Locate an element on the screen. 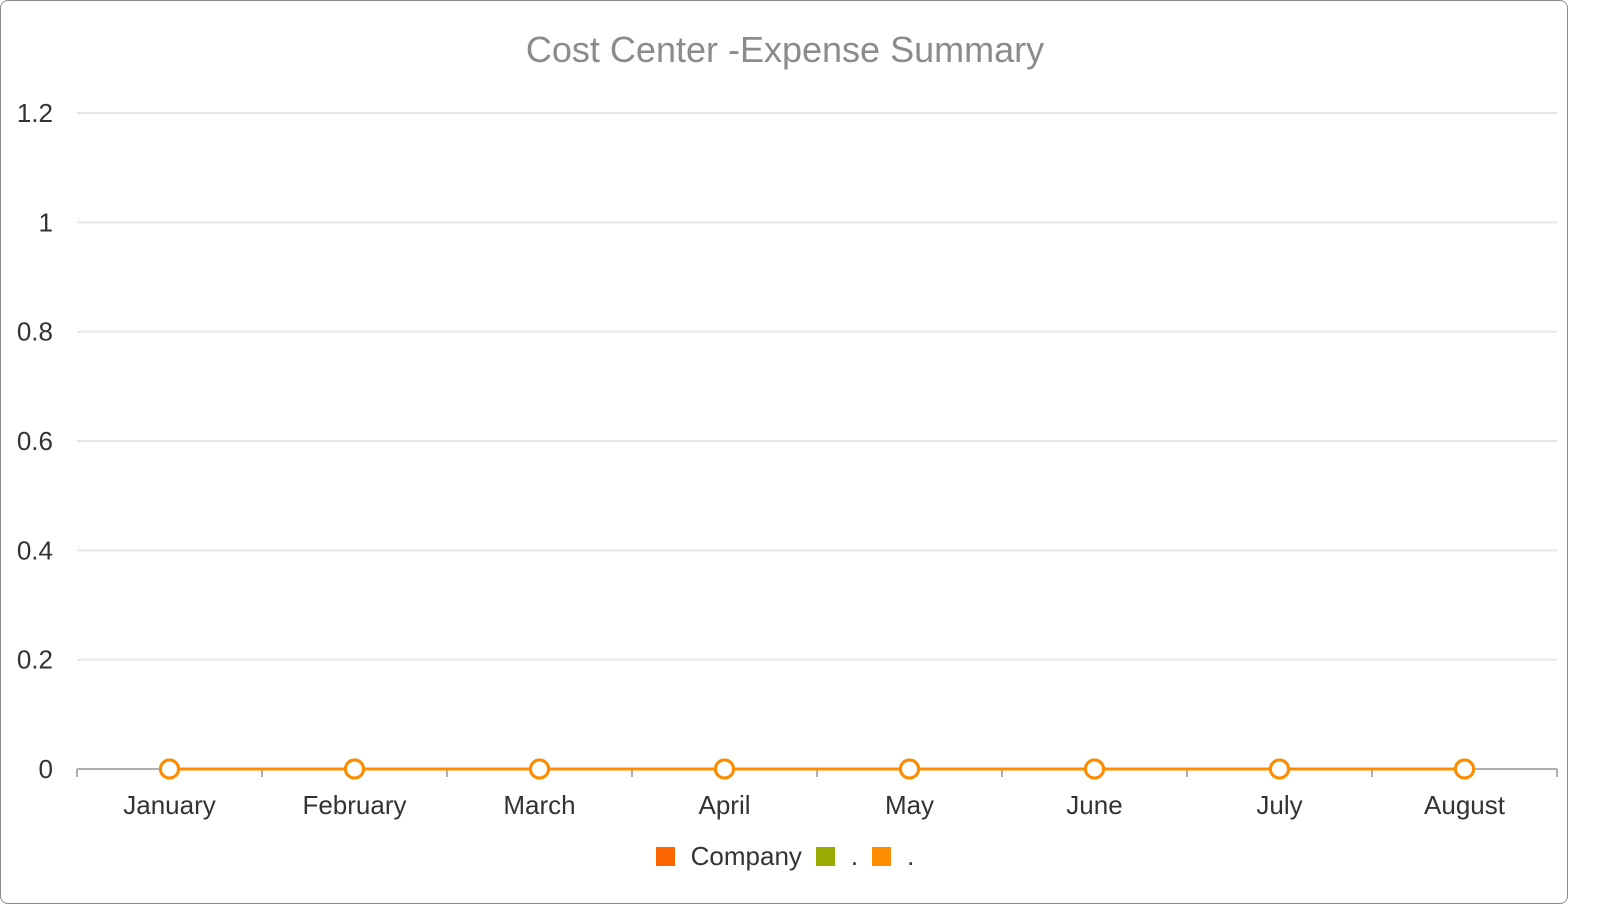  chart-legend: Company.. is located at coordinates (784, 856).